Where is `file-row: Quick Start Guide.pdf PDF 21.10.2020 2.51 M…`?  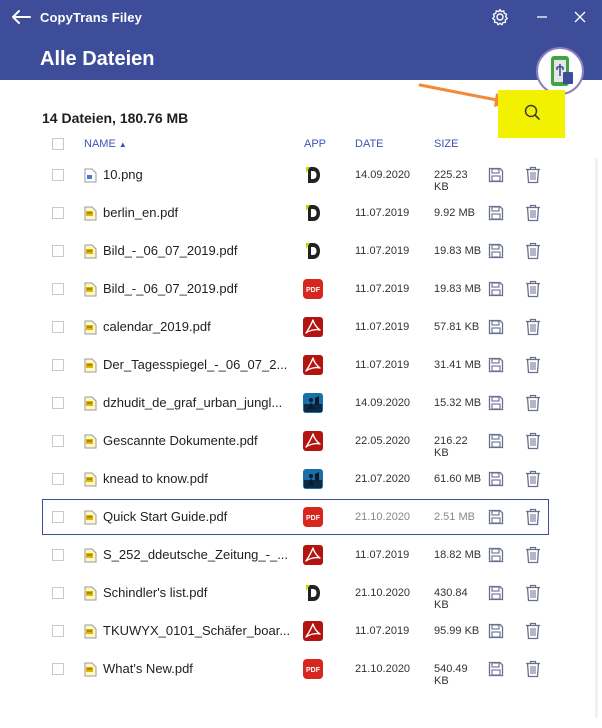 file-row: Quick Start Guide.pdf PDF 21.10.2020 2.51 M… is located at coordinates (301, 518).